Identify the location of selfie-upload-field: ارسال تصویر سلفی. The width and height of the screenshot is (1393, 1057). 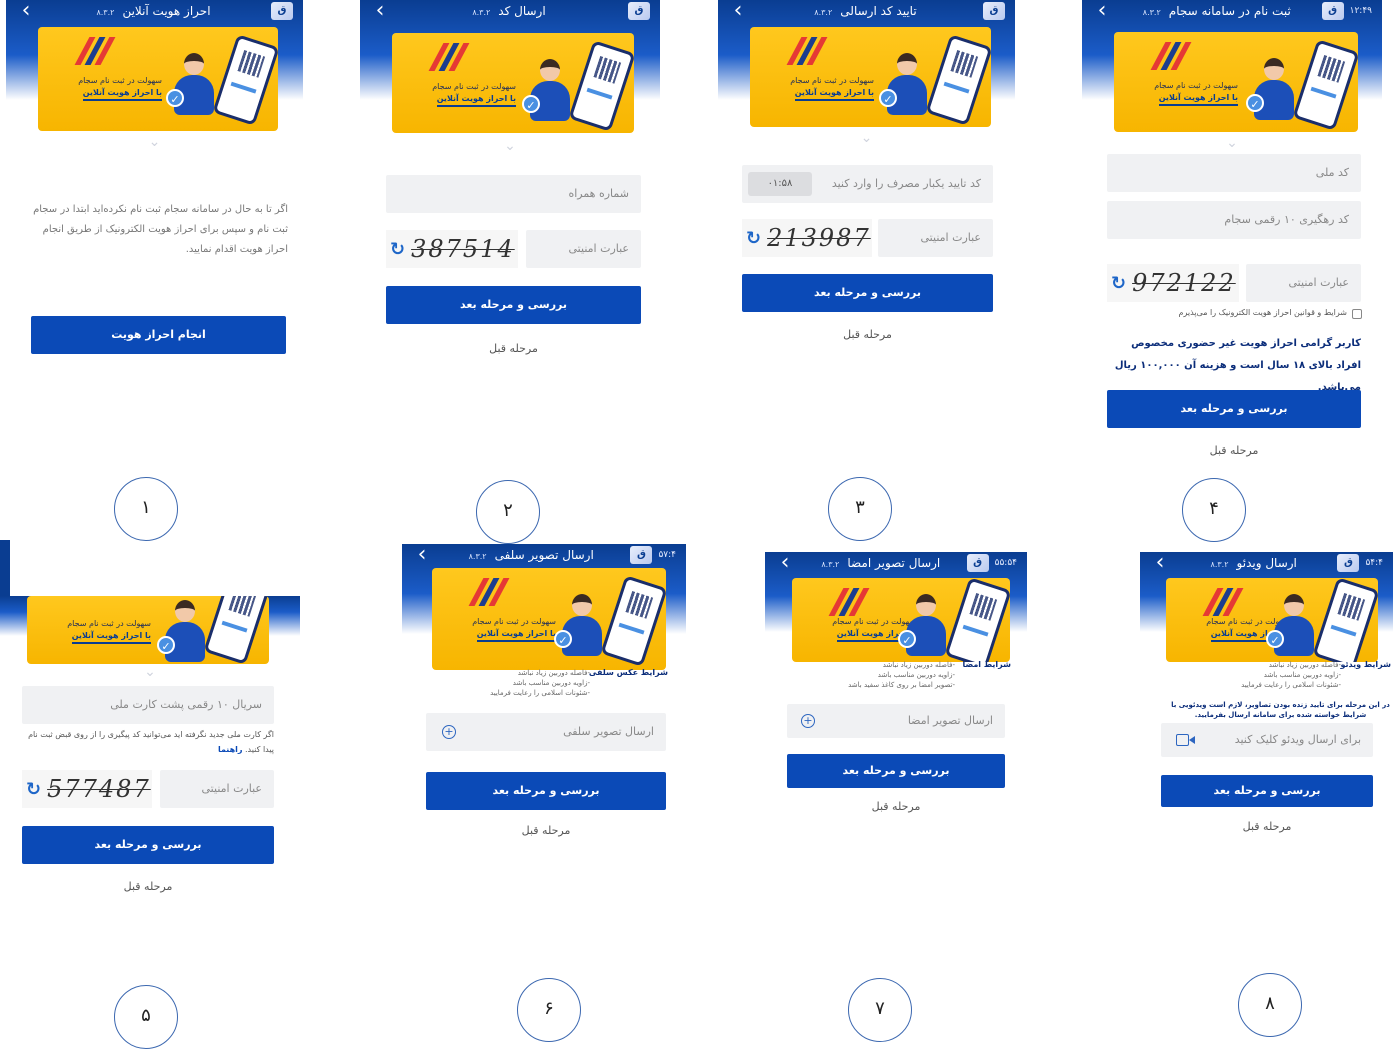
(546, 732).